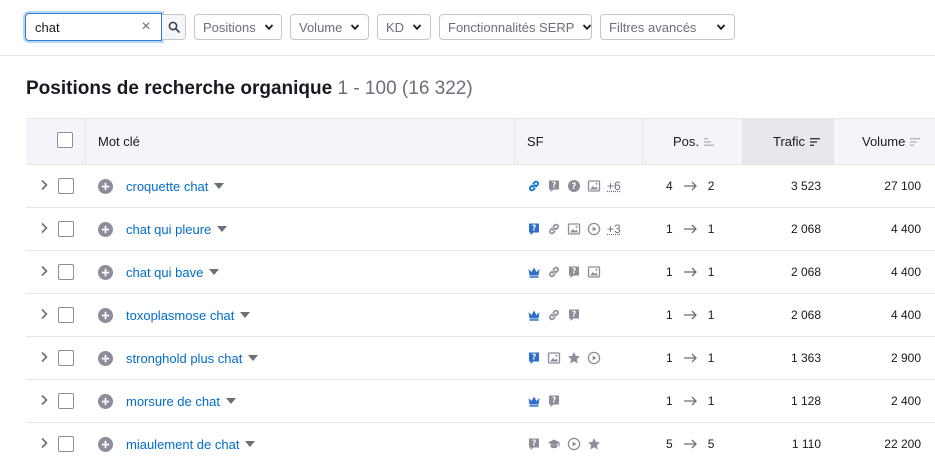 The height and width of the screenshot is (460, 935). I want to click on result-range: 1 - 100, so click(367, 88).